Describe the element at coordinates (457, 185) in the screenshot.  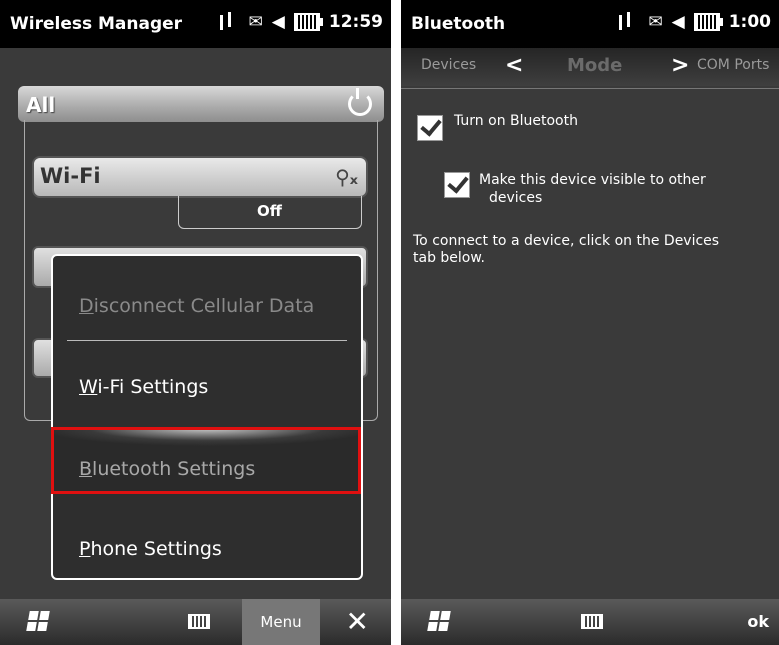
I see `make-visible-checkbox` at that location.